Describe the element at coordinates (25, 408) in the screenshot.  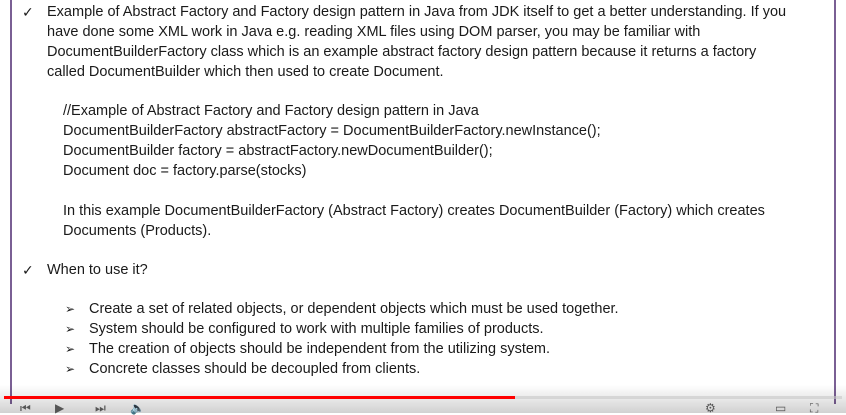
I see `previous-icon: ⏮` at that location.